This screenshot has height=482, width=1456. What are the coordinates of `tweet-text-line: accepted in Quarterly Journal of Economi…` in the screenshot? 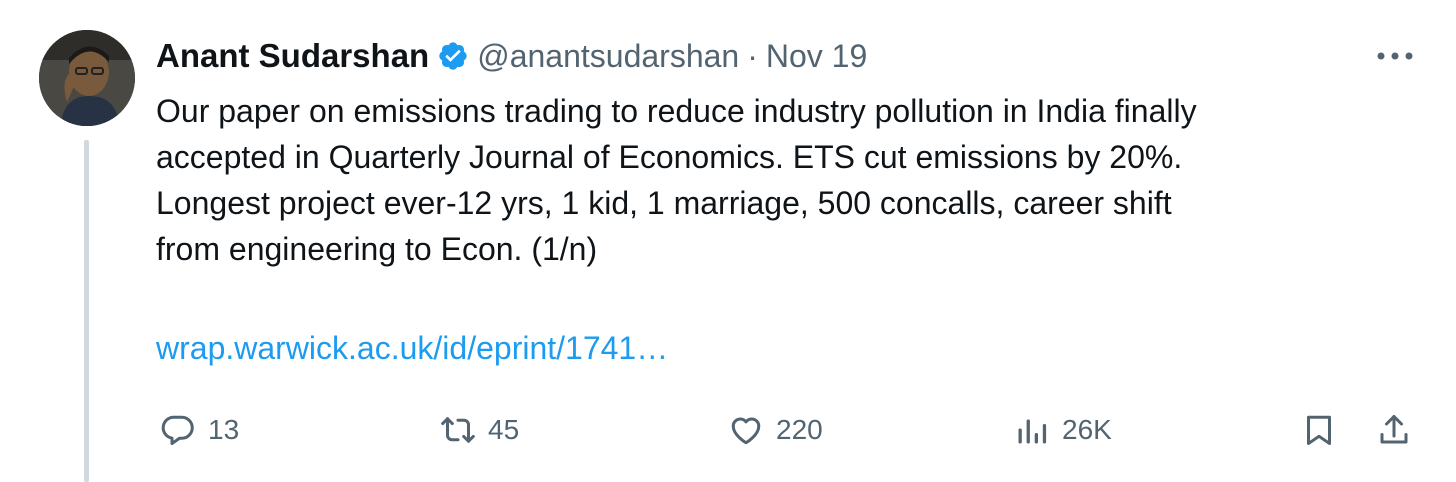 It's located at (669, 157).